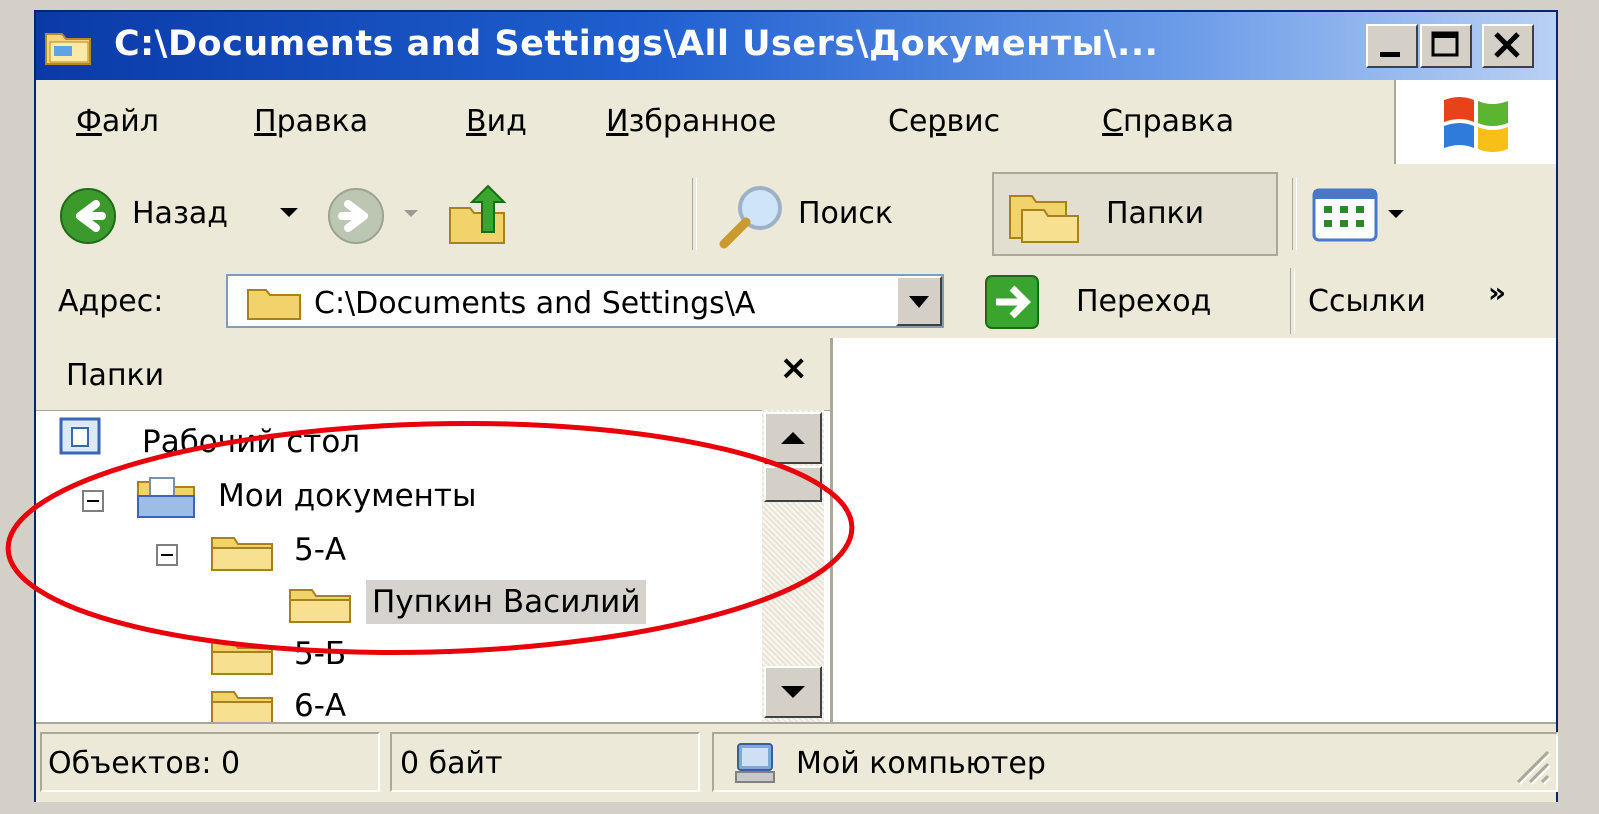 This screenshot has width=1599, height=814. I want to click on address-label-text: Адрес:, so click(111, 301).